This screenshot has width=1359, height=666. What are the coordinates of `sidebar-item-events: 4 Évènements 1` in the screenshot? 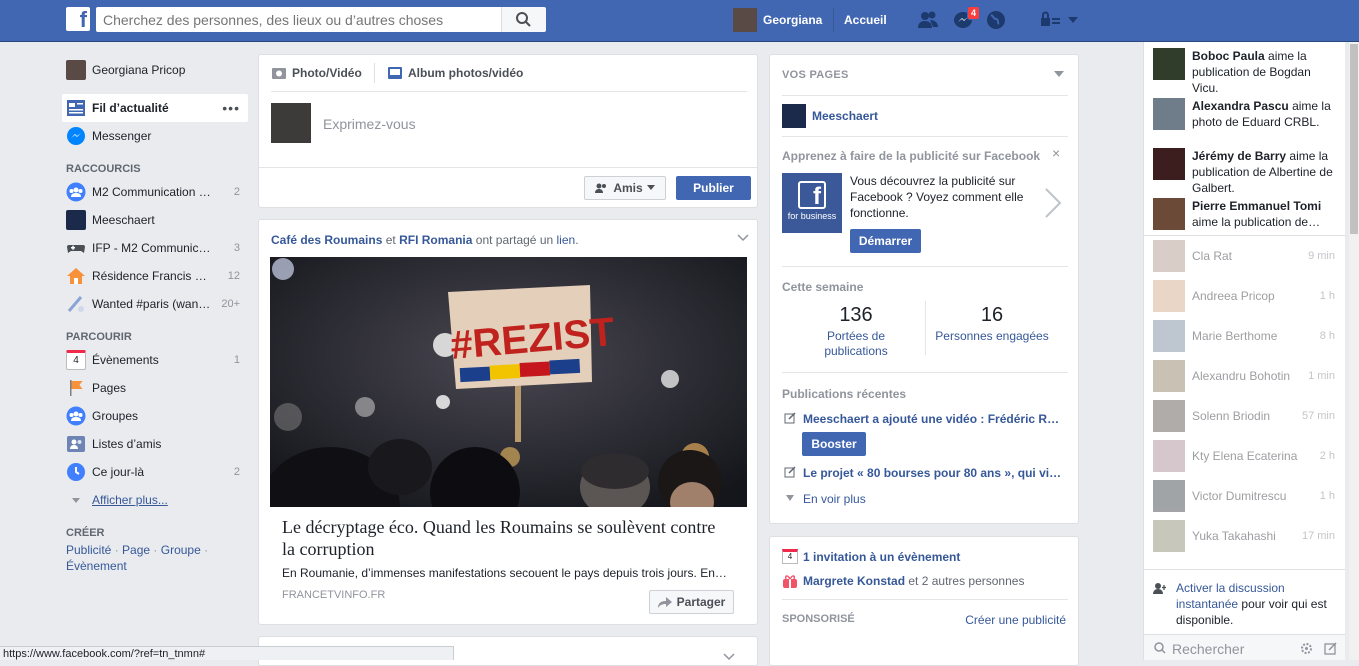 It's located at (155, 360).